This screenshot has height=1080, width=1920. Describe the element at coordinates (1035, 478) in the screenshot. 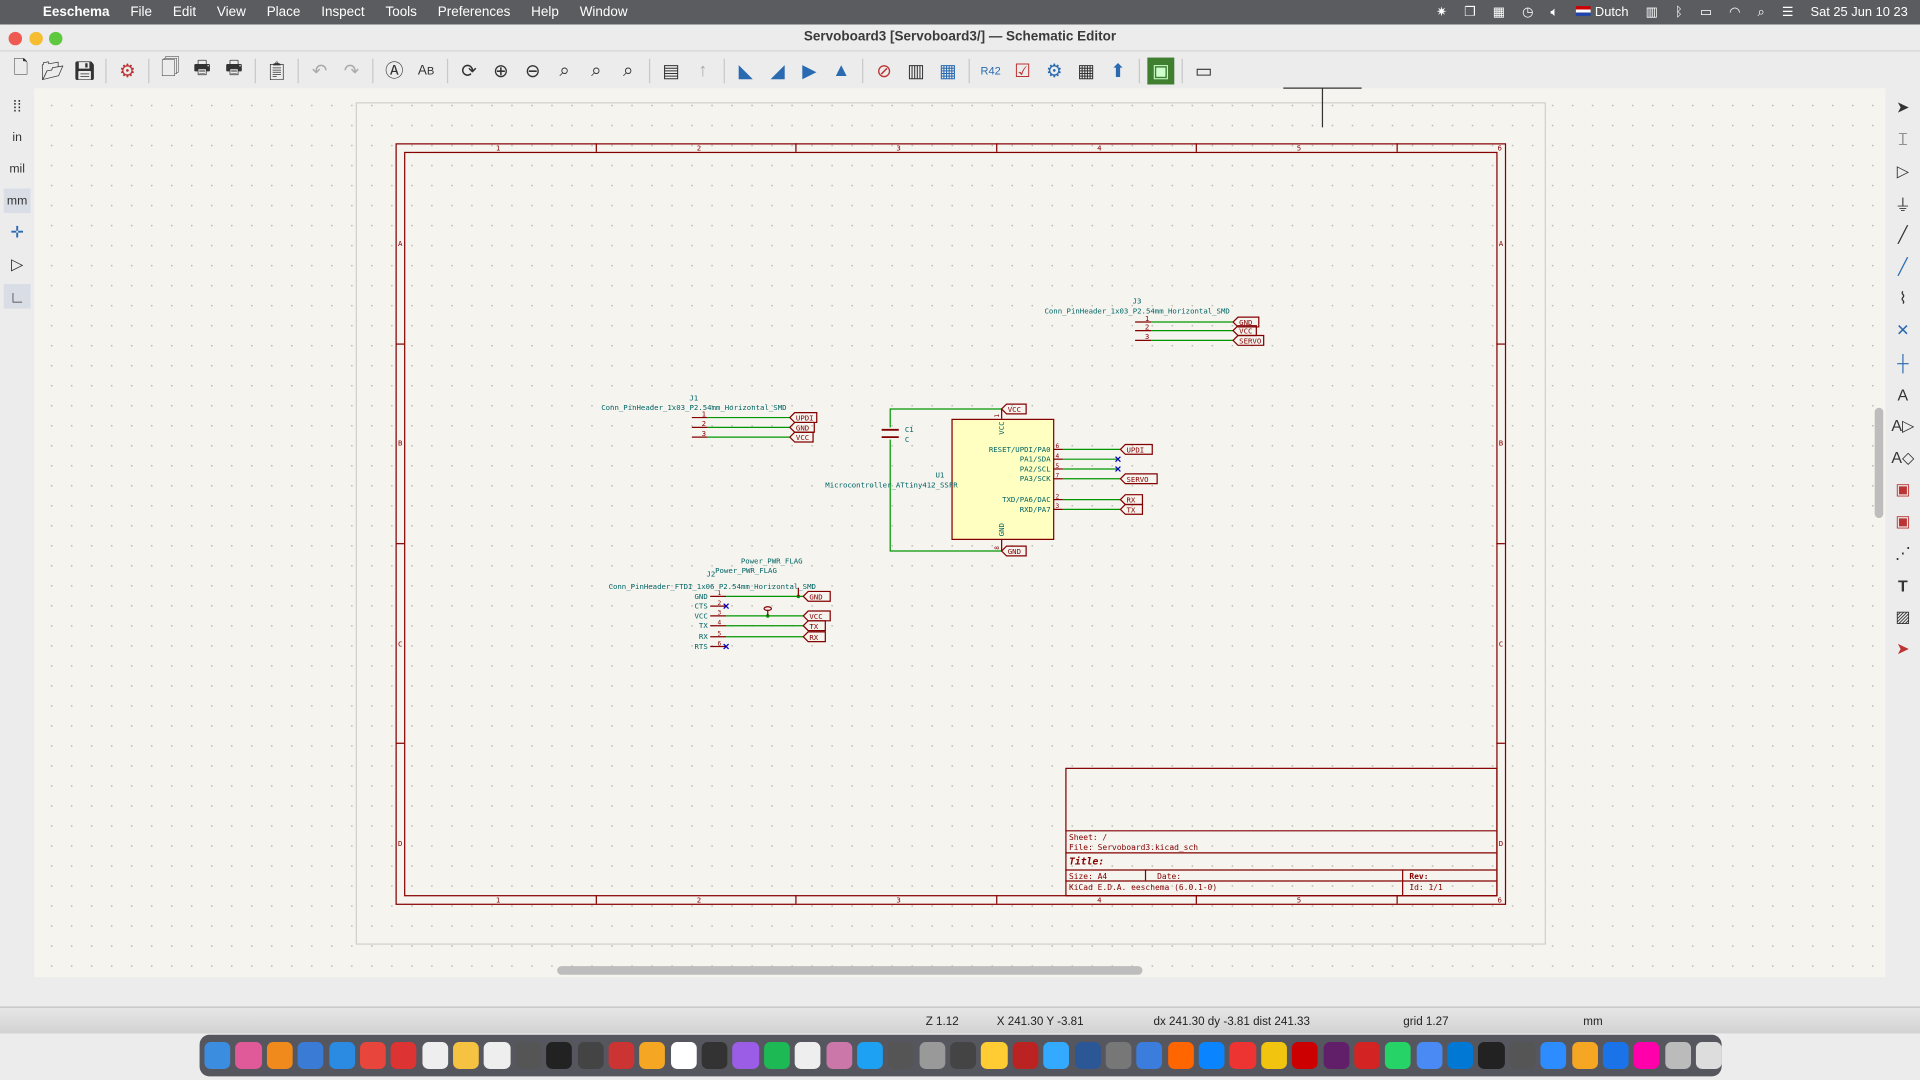

I see `u1-pin-name: PA3/SCK` at that location.